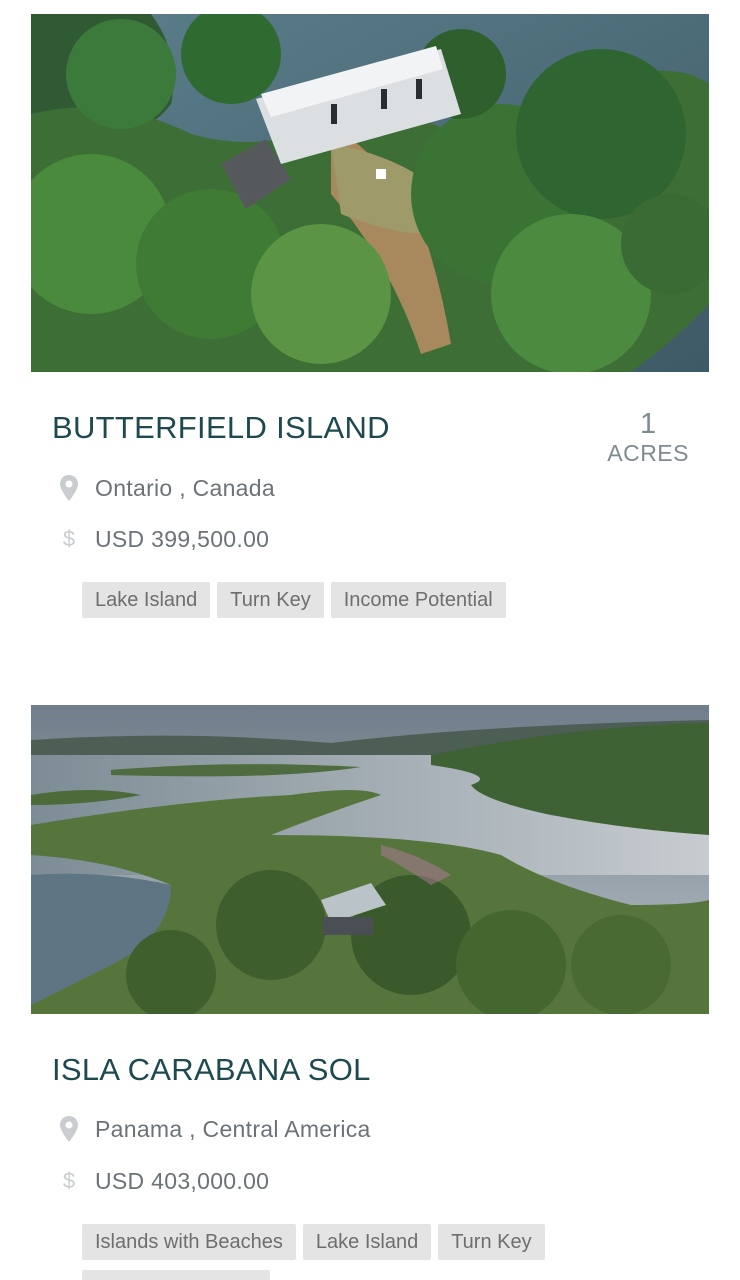  Describe the element at coordinates (176, 1275) in the screenshot. I see `tag-partially-visible` at that location.